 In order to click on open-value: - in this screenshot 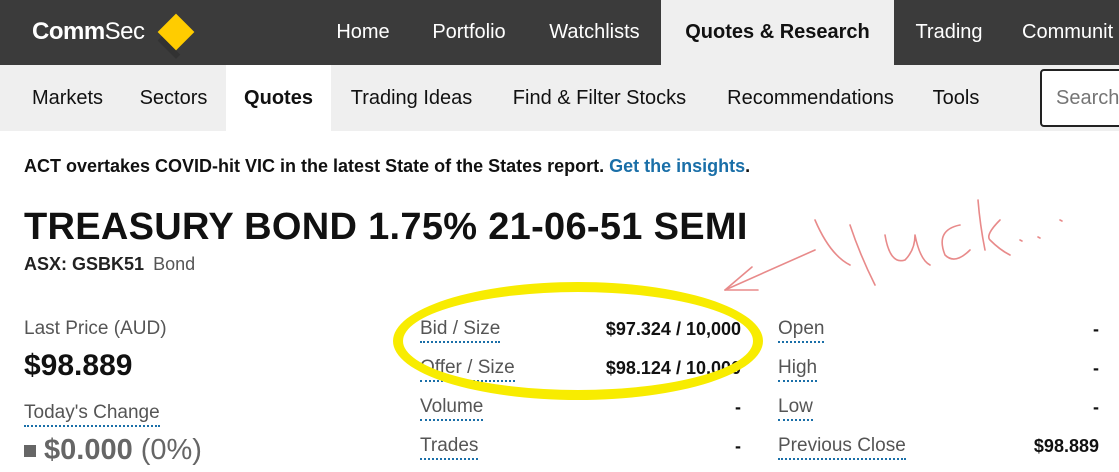, I will do `click(1096, 329)`.